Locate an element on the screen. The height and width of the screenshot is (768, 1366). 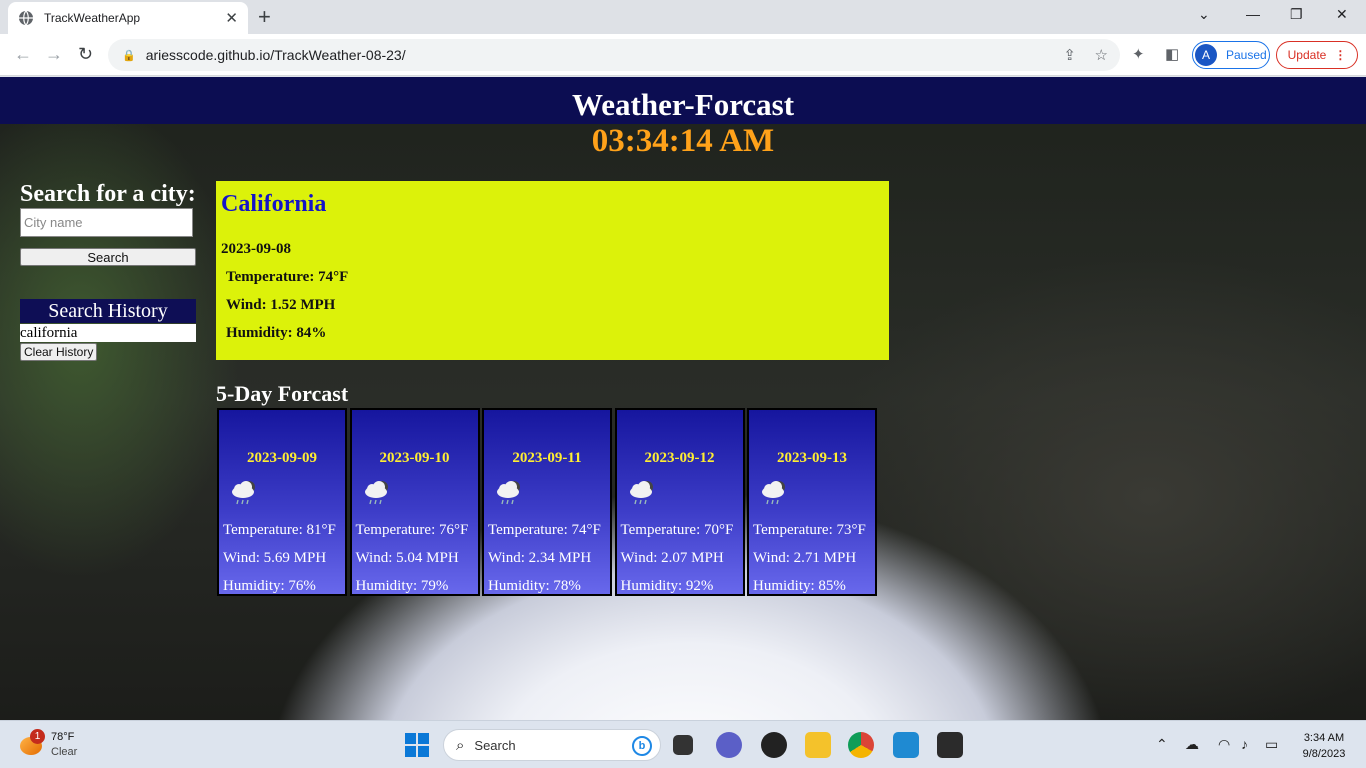
tab-search-icon: ⌄ is located at coordinates (1204, 14).